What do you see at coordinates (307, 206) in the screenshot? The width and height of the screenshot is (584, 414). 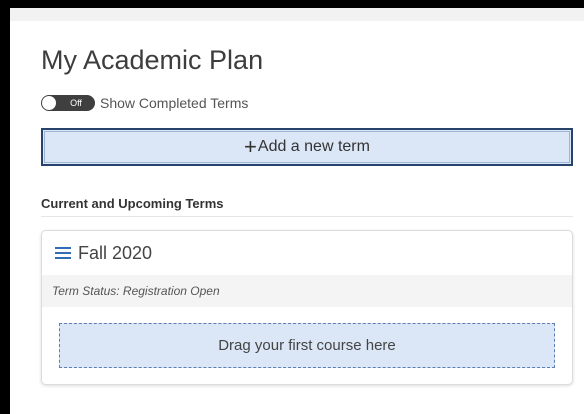 I see `current-upcoming-terms-heading: Current and Upcoming Terms` at bounding box center [307, 206].